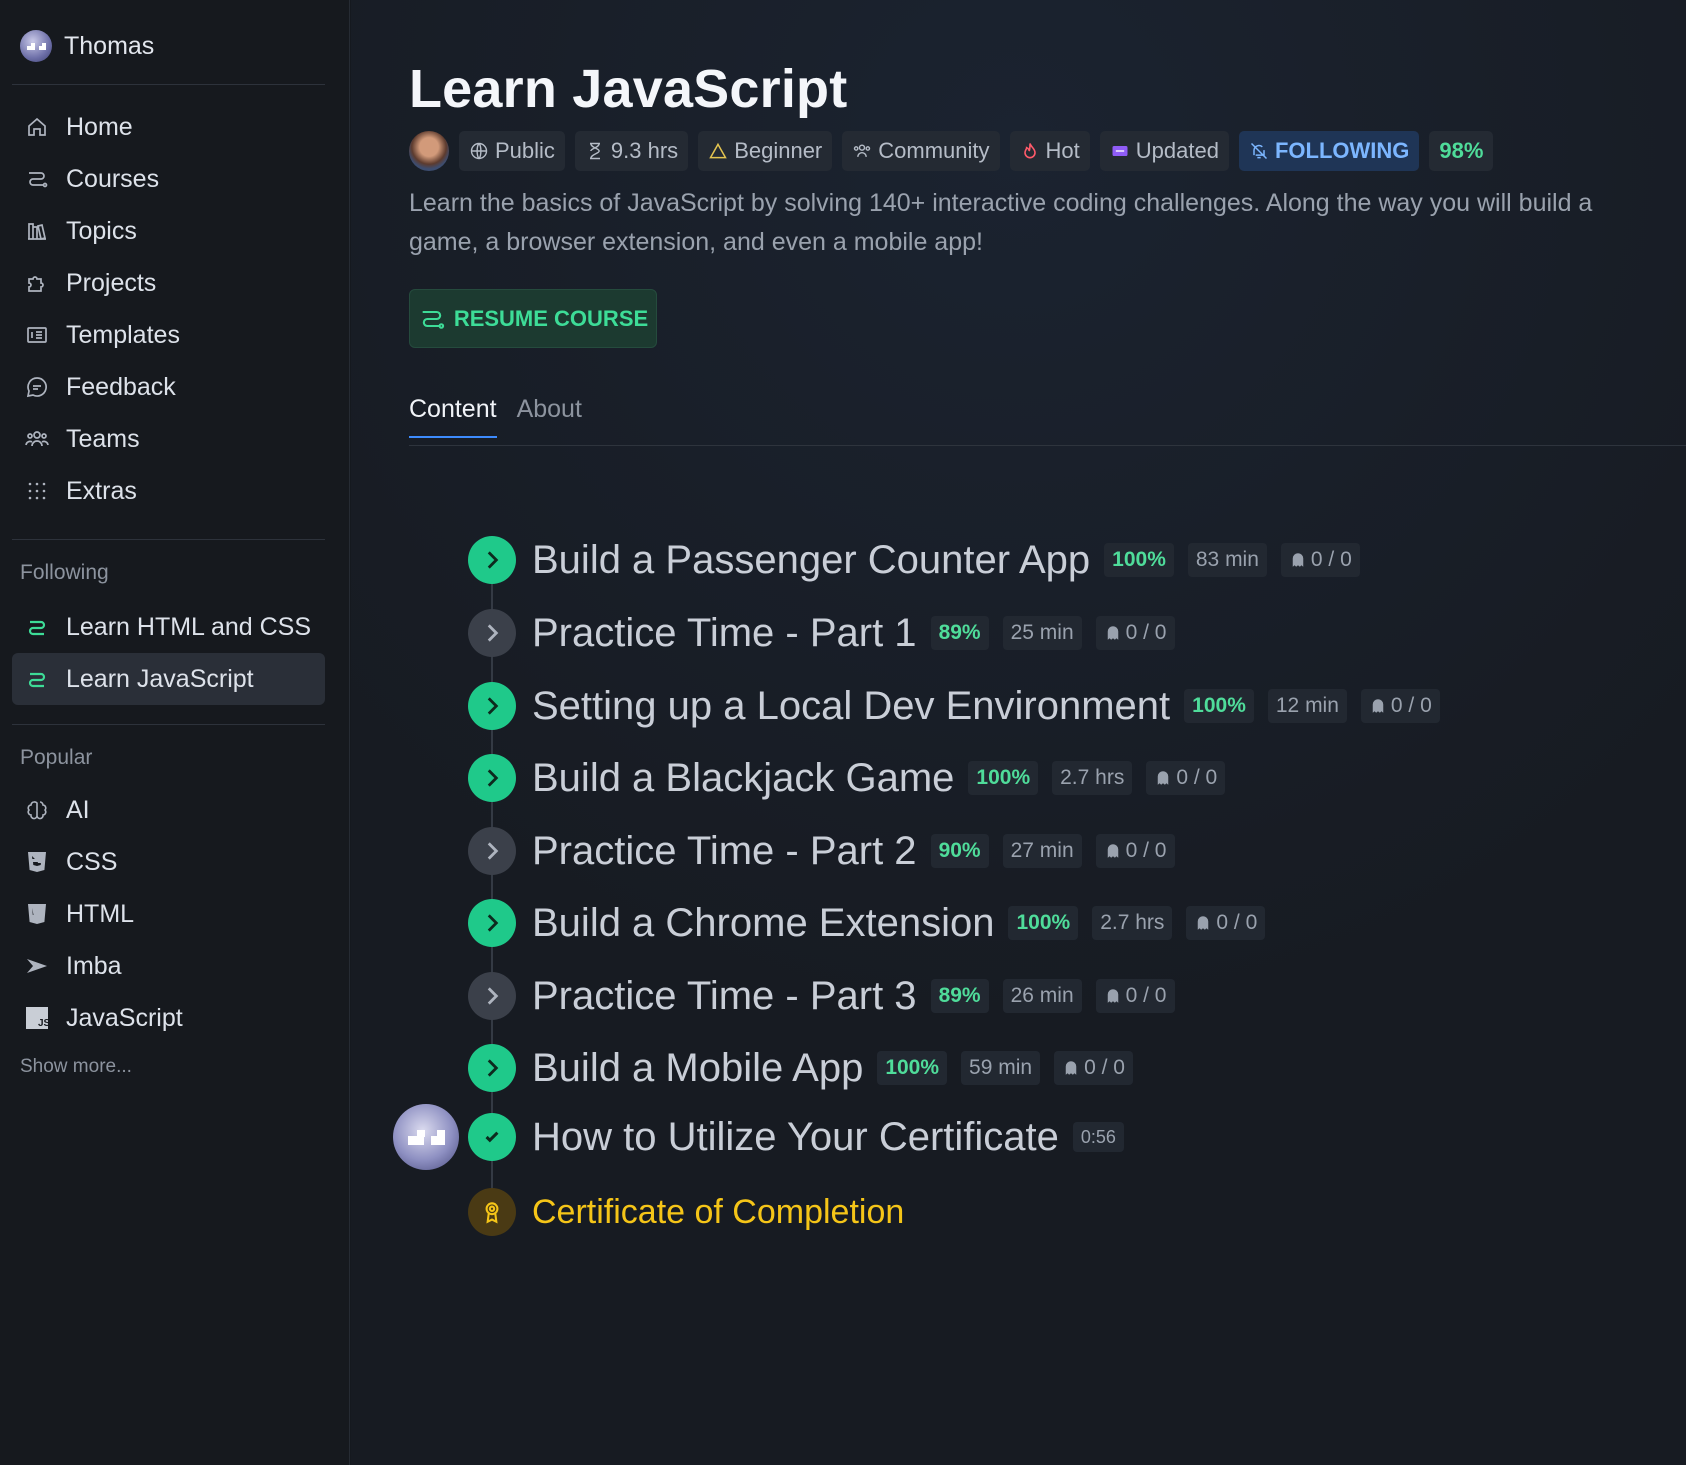  I want to click on lesson-duration: 59 min, so click(1001, 1068).